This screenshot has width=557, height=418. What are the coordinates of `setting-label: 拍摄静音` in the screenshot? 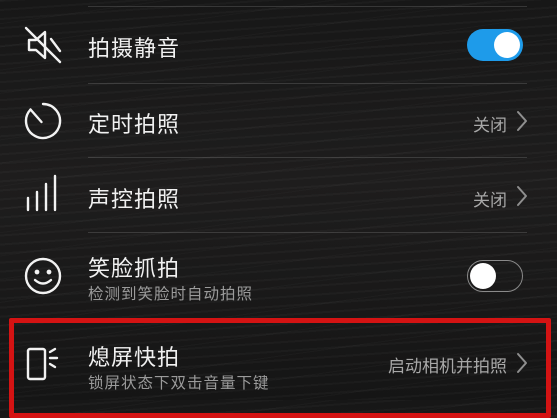 It's located at (134, 49).